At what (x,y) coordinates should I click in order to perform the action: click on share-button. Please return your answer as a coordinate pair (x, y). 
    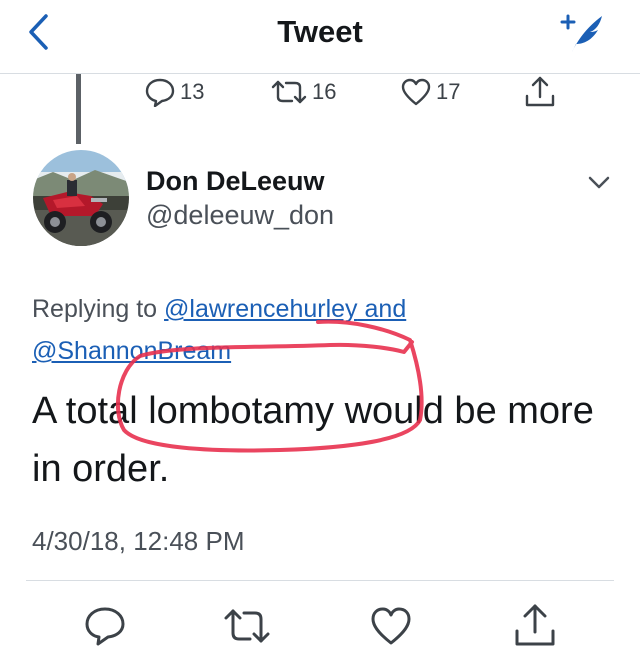
    Looking at the image, I should click on (535, 626).